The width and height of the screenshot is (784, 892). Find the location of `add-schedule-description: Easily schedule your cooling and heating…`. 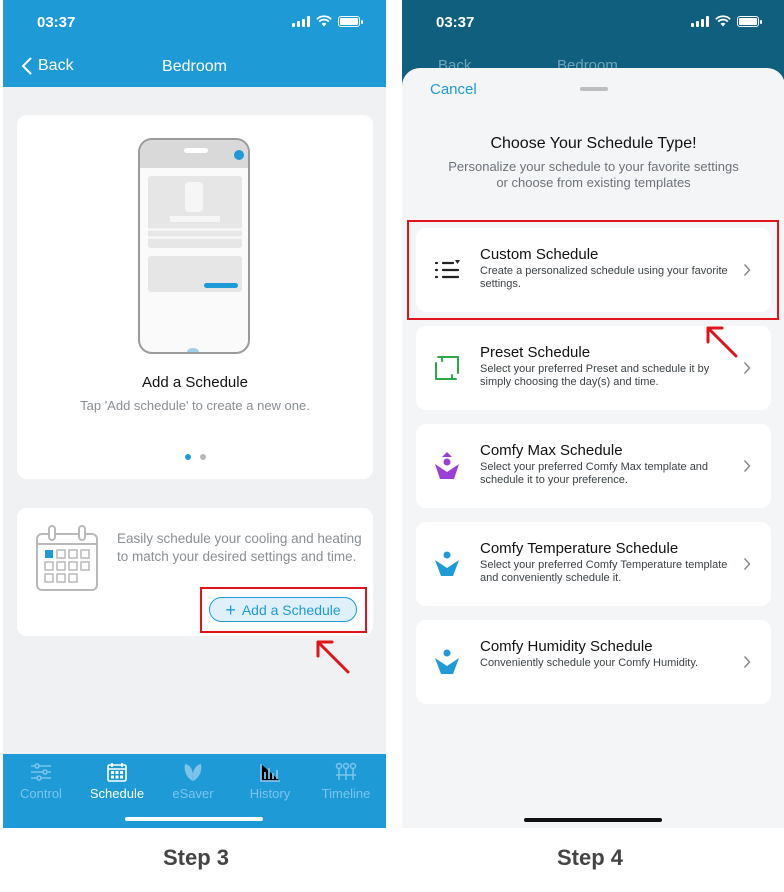

add-schedule-description: Easily schedule your cooling and heating… is located at coordinates (239, 547).